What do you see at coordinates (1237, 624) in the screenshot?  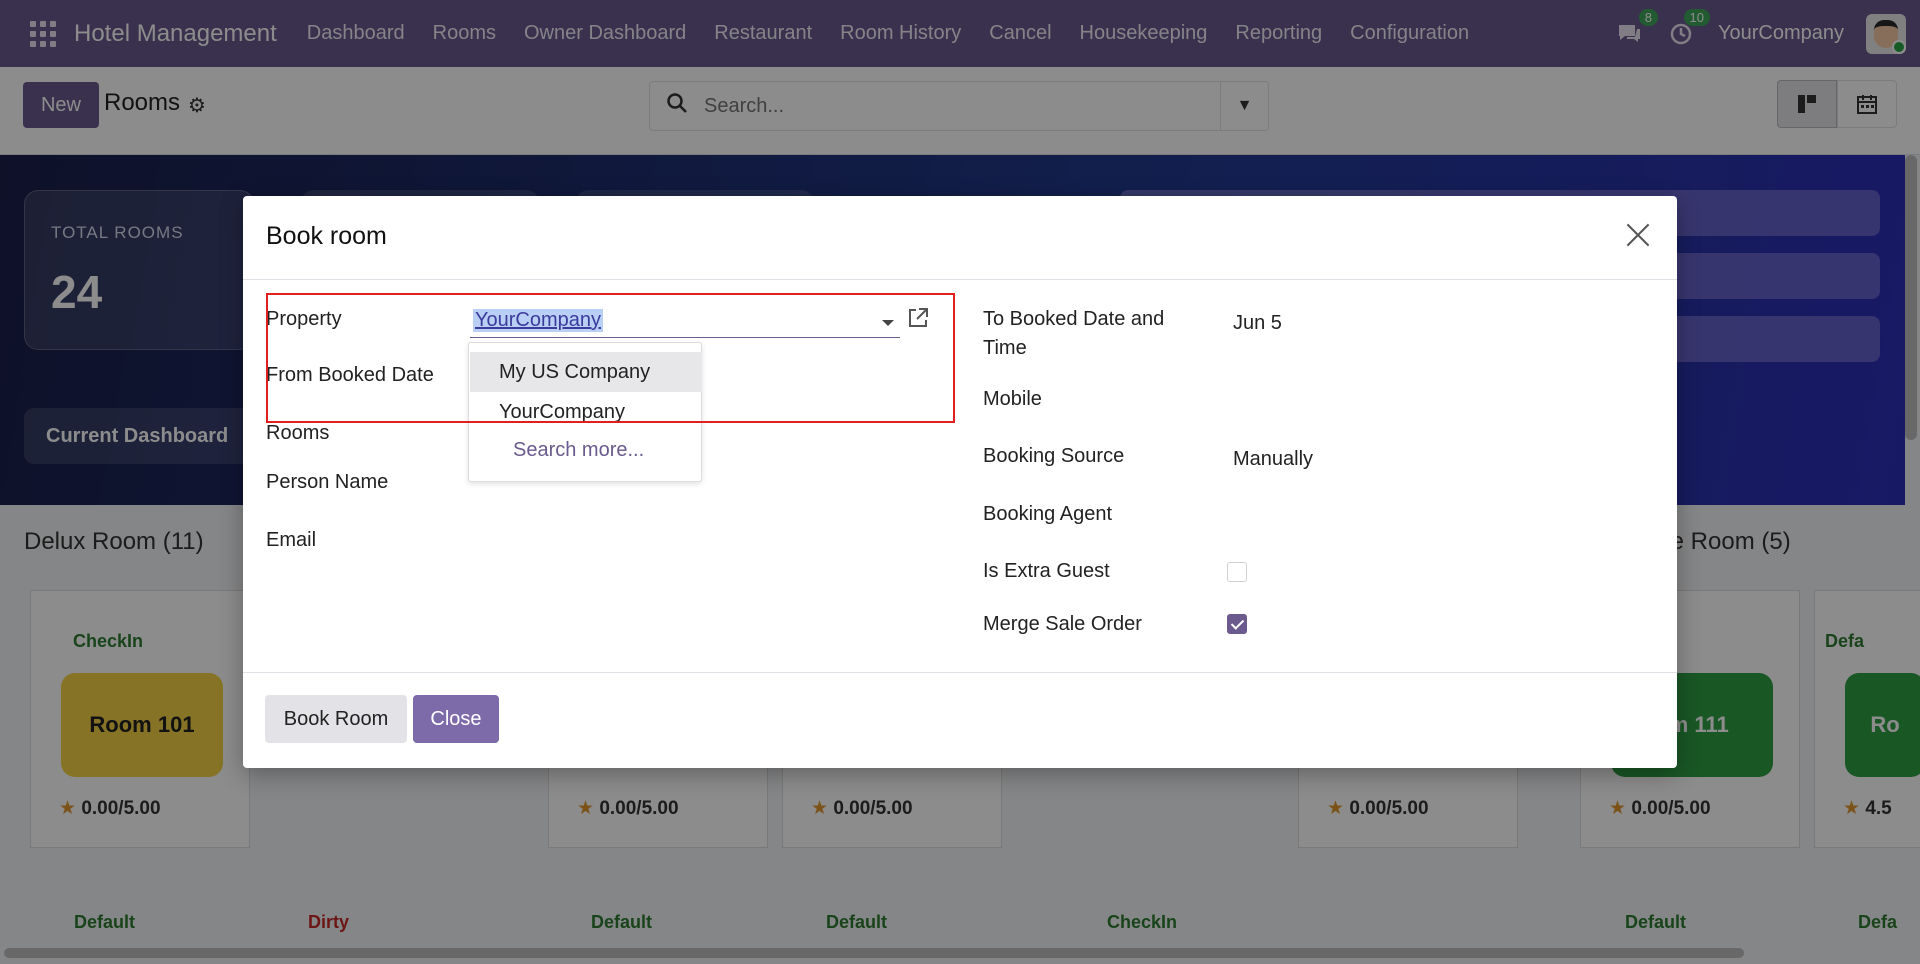 I see `merge-sale-order-checkbox` at bounding box center [1237, 624].